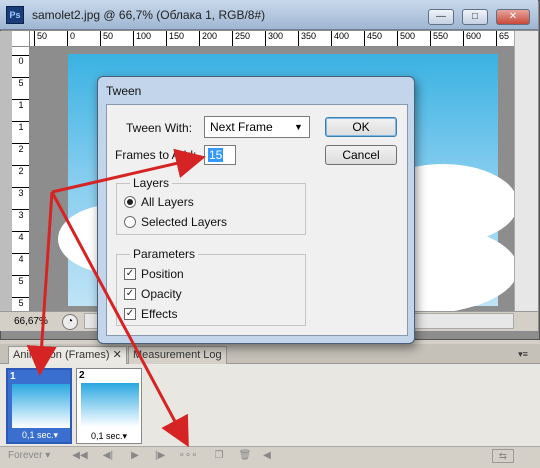 The width and height of the screenshot is (540, 468). Describe the element at coordinates (119, 319) in the screenshot. I see `arrow-to-tween-icon` at that location.